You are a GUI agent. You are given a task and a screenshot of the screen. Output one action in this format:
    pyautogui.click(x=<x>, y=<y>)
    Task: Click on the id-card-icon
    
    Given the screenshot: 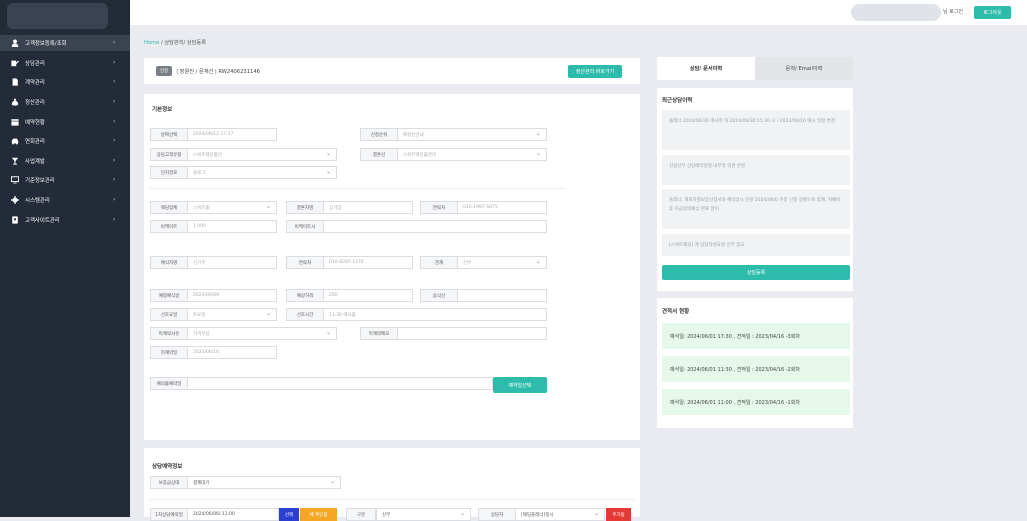 What is the action you would take?
    pyautogui.click(x=14, y=220)
    